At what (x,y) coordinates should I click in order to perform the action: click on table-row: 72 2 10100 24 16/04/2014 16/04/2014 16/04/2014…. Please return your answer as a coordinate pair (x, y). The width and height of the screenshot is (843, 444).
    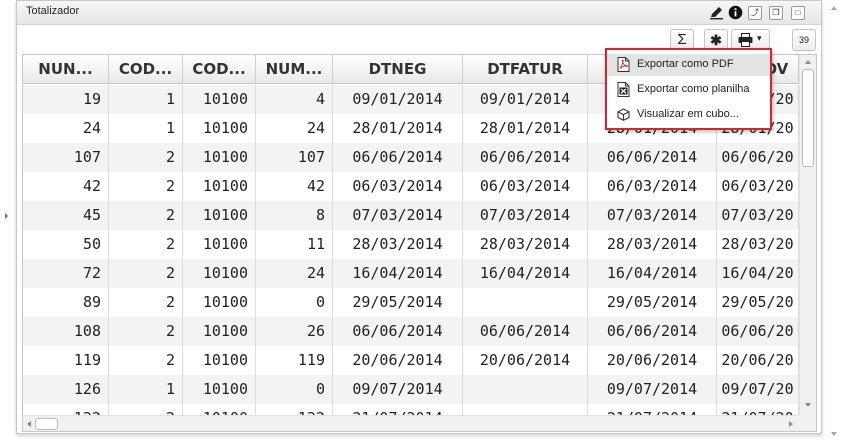
    Looking at the image, I should click on (411, 273).